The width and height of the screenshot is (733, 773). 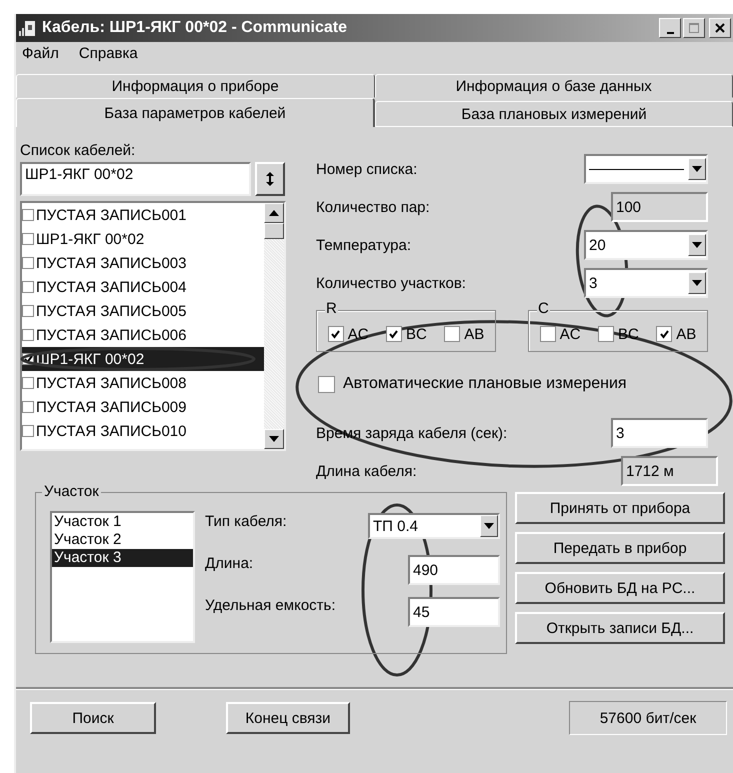 What do you see at coordinates (111, 311) in the screenshot?
I see `item-label: ПУСТАЯ ЗАПИСЬ005` at bounding box center [111, 311].